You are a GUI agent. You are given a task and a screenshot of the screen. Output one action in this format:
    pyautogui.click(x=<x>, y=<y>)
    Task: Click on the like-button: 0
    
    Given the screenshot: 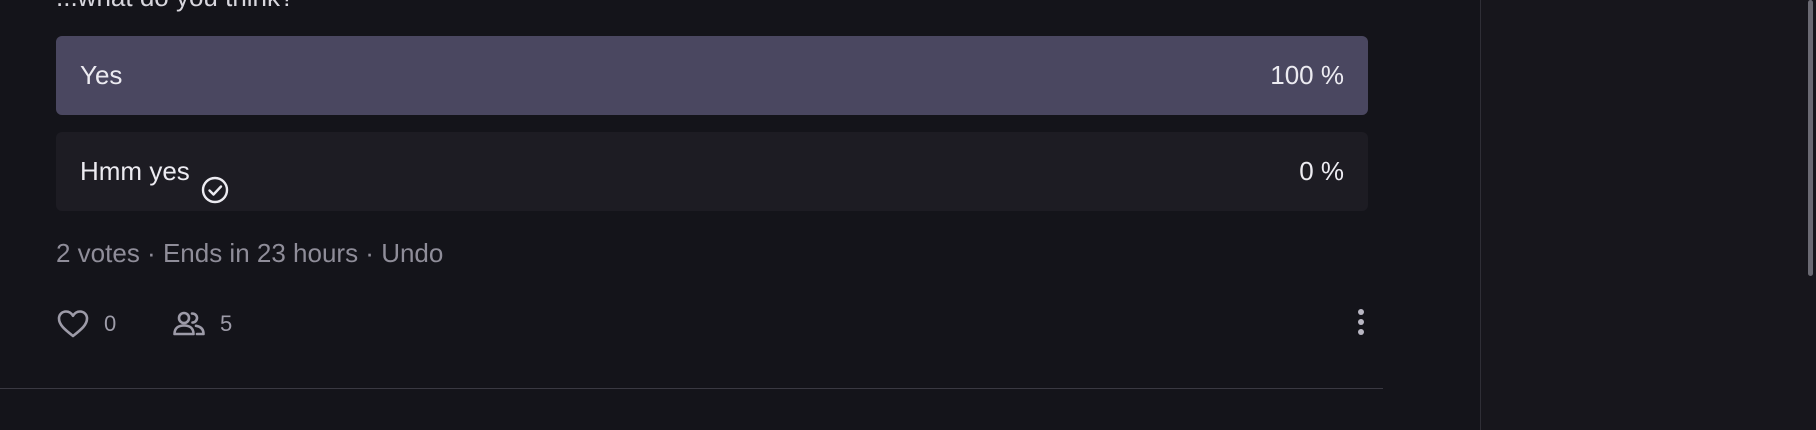 What is the action you would take?
    pyautogui.click(x=86, y=324)
    